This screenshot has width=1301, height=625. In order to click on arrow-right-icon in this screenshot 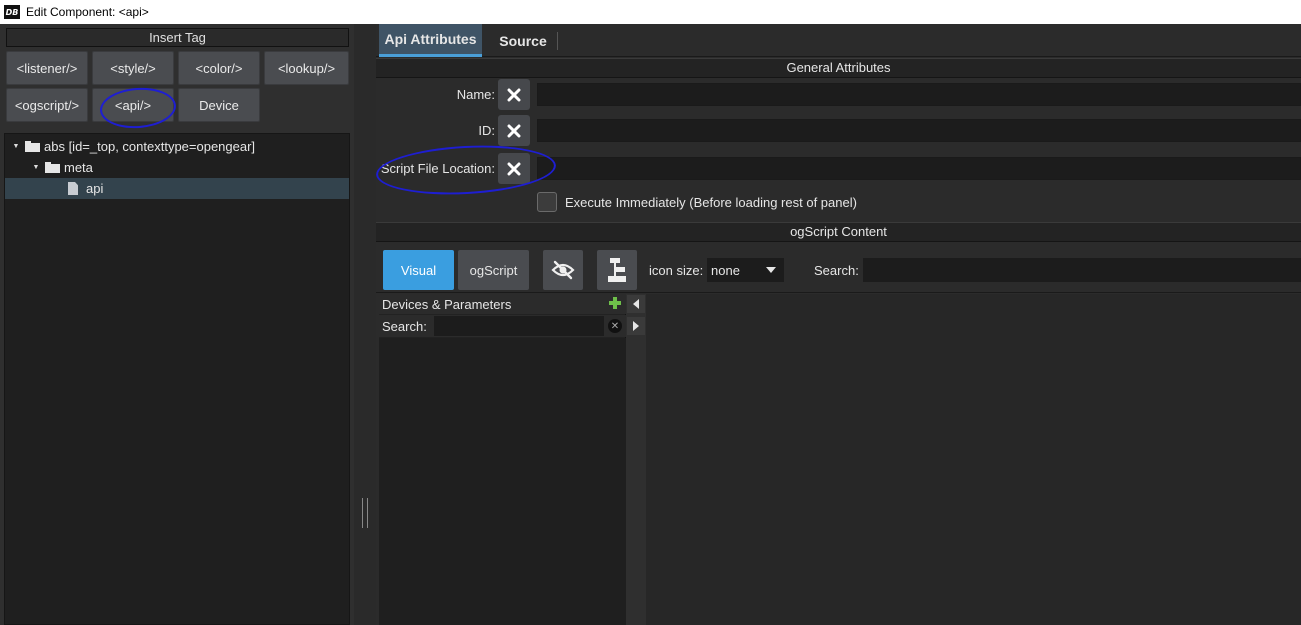, I will do `click(636, 326)`.